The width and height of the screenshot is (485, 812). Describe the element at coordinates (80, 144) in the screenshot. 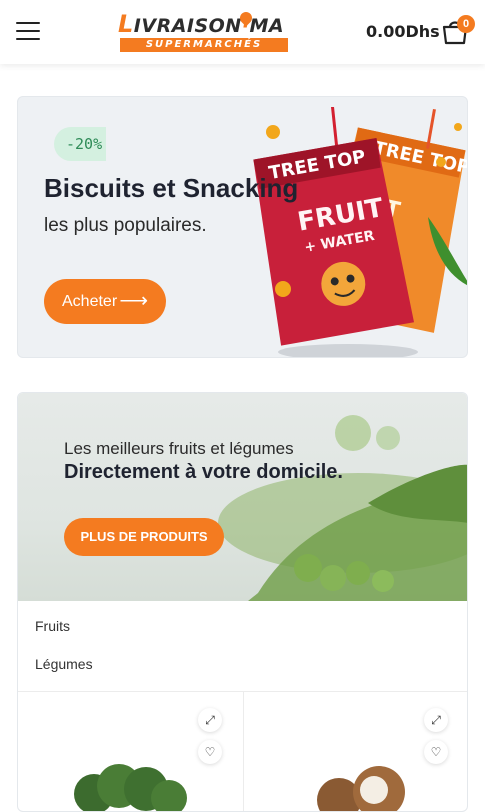

I see `discount-badge: -20%` at that location.